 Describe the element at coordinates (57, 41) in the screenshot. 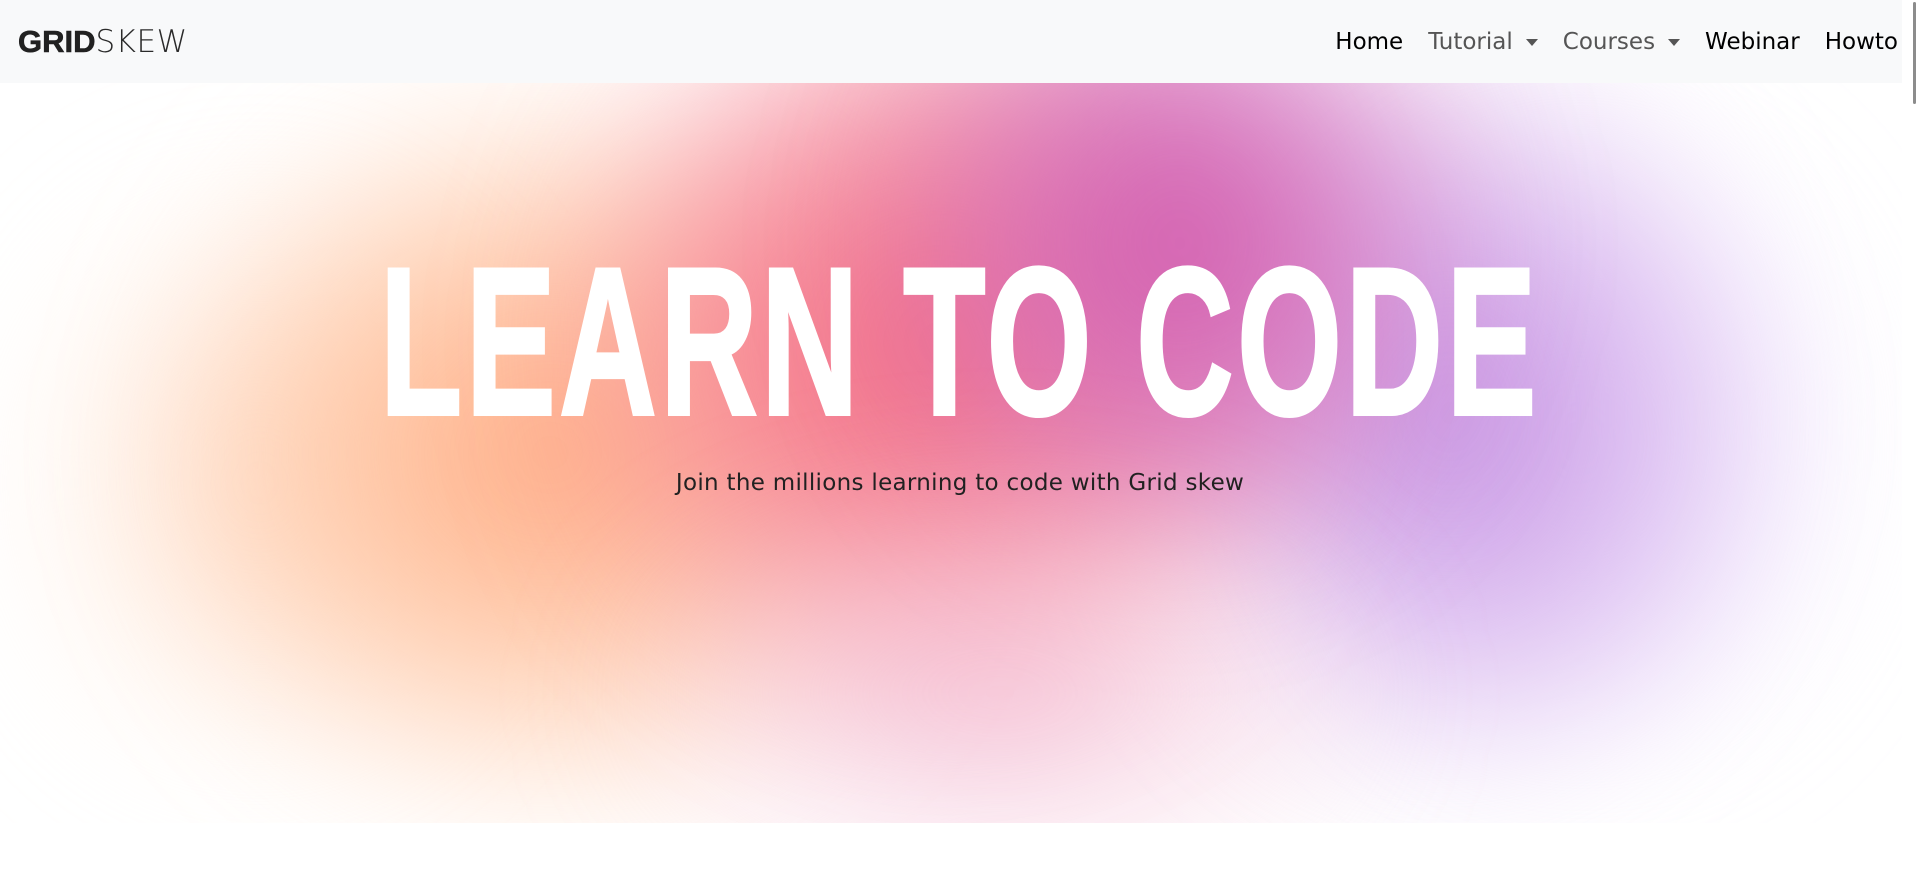

I see `brand-logo-bold: GRID` at that location.